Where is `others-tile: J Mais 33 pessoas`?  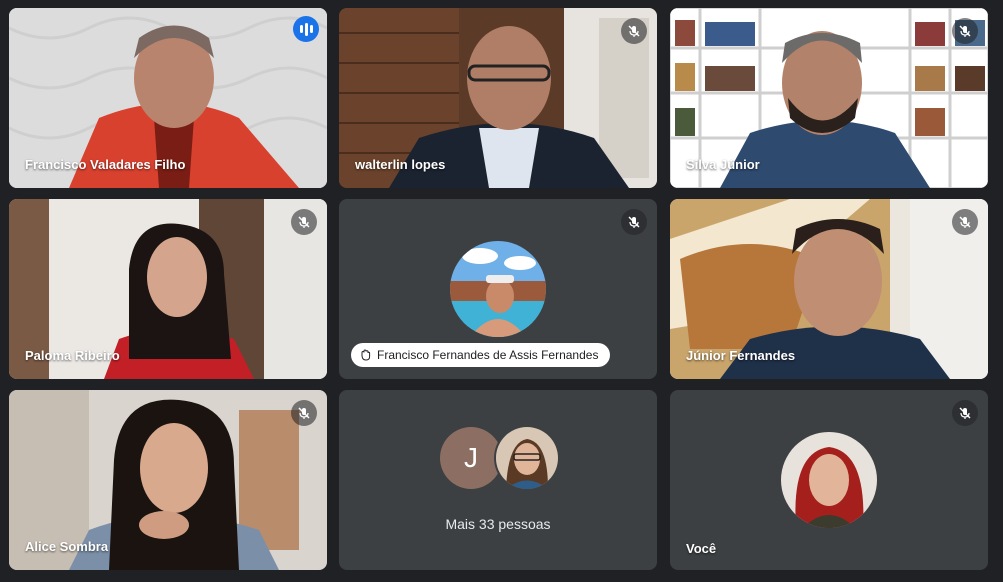 others-tile: J Mais 33 pessoas is located at coordinates (498, 480).